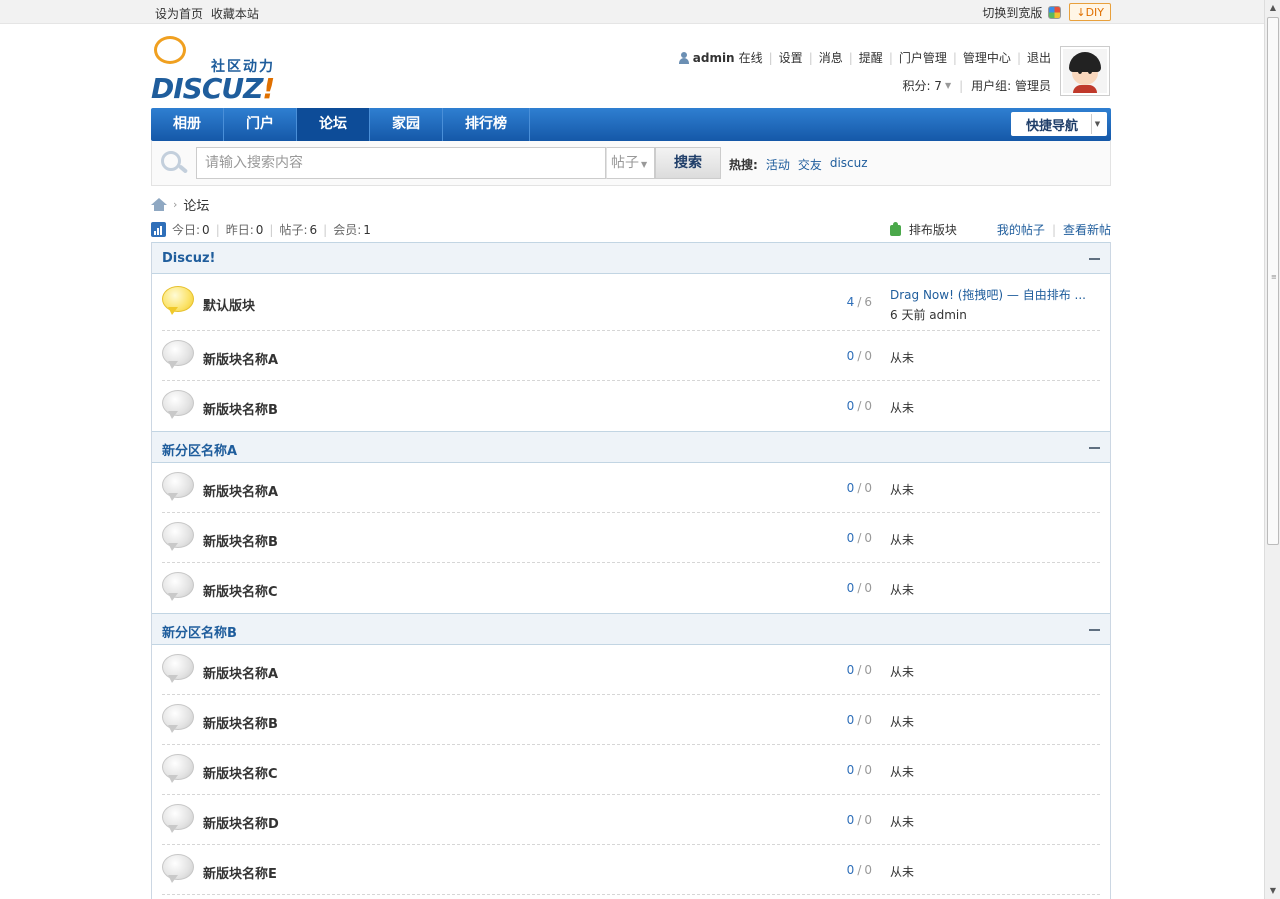 Image resolution: width=1280 pixels, height=899 pixels. Describe the element at coordinates (922, 85) in the screenshot. I see `score-link: 积分: 7` at that location.